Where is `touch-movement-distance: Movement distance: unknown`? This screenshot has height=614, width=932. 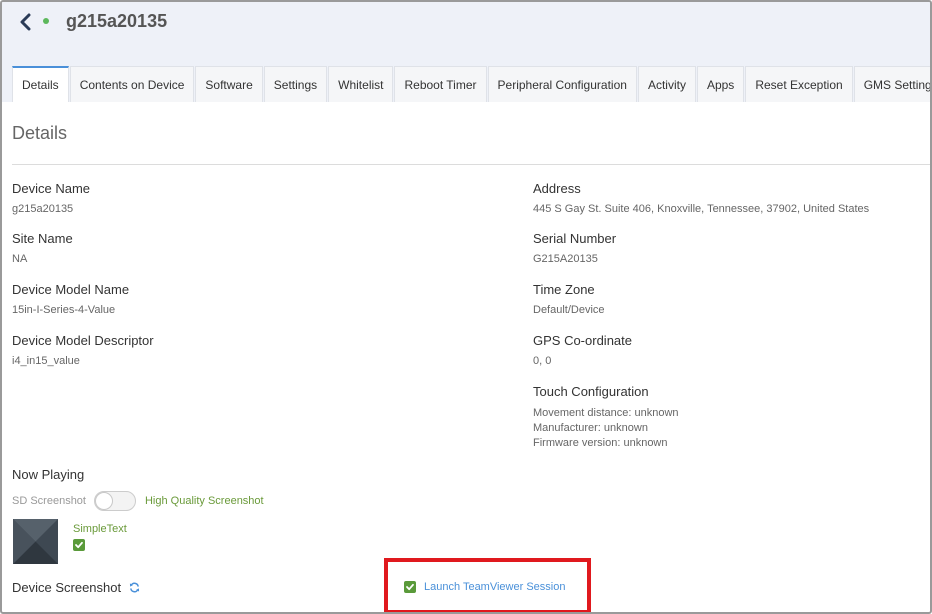 touch-movement-distance: Movement distance: unknown is located at coordinates (606, 413).